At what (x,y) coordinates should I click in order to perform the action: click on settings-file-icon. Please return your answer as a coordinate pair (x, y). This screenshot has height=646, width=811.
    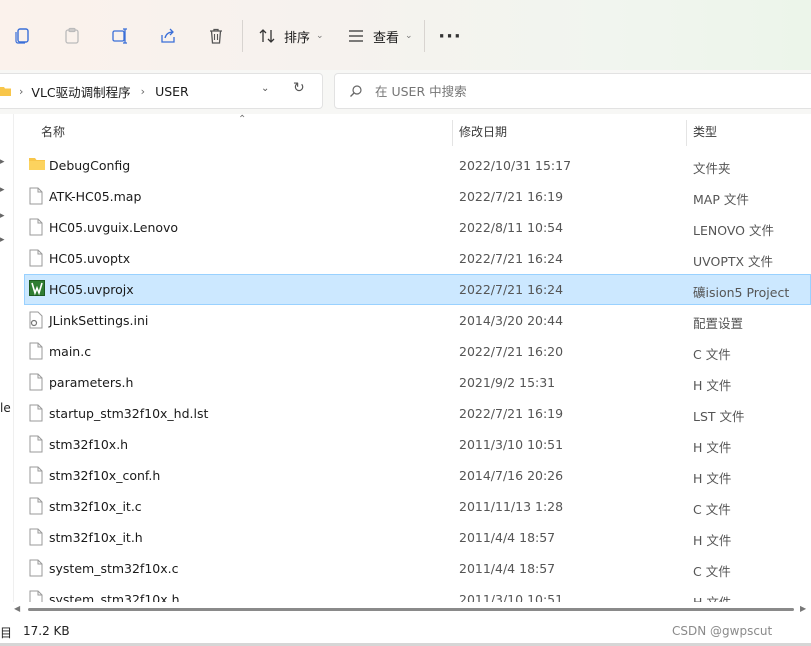
    Looking at the image, I should click on (37, 320).